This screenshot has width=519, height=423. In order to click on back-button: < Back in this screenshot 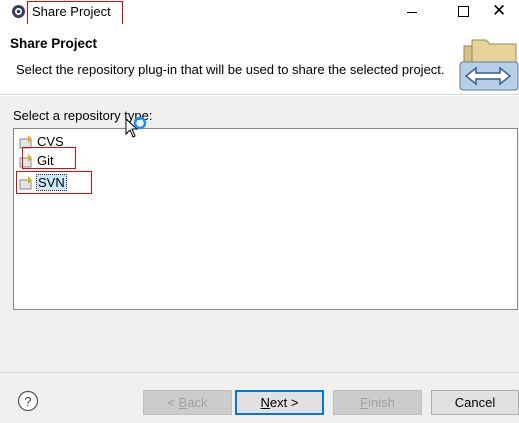, I will do `click(187, 402)`.